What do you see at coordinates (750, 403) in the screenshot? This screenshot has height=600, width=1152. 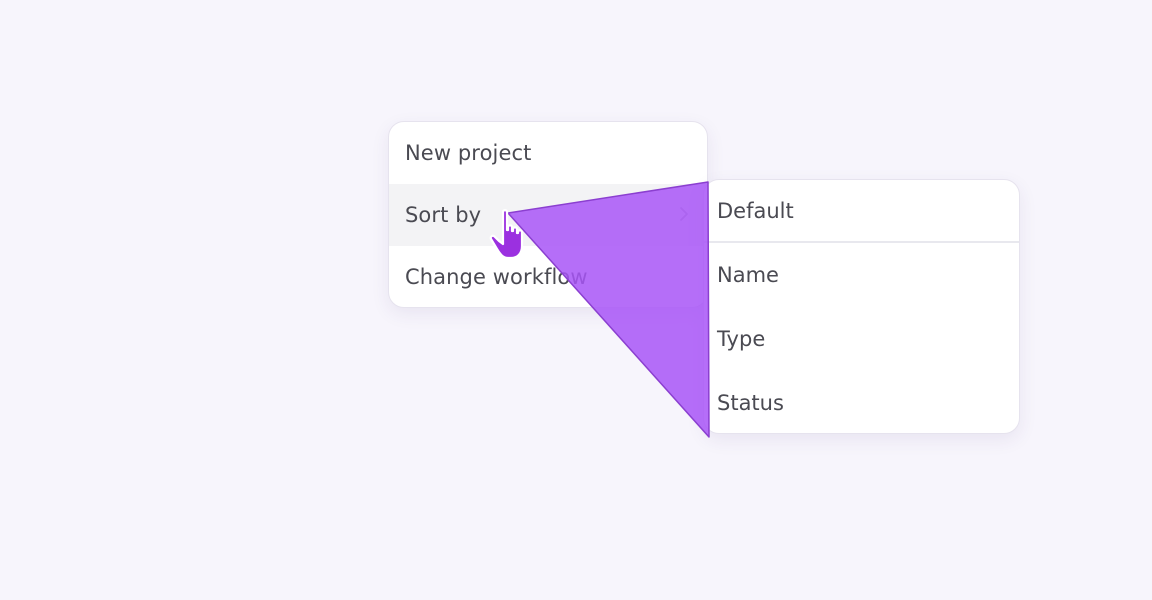 I see `submenu-item-label: Status` at bounding box center [750, 403].